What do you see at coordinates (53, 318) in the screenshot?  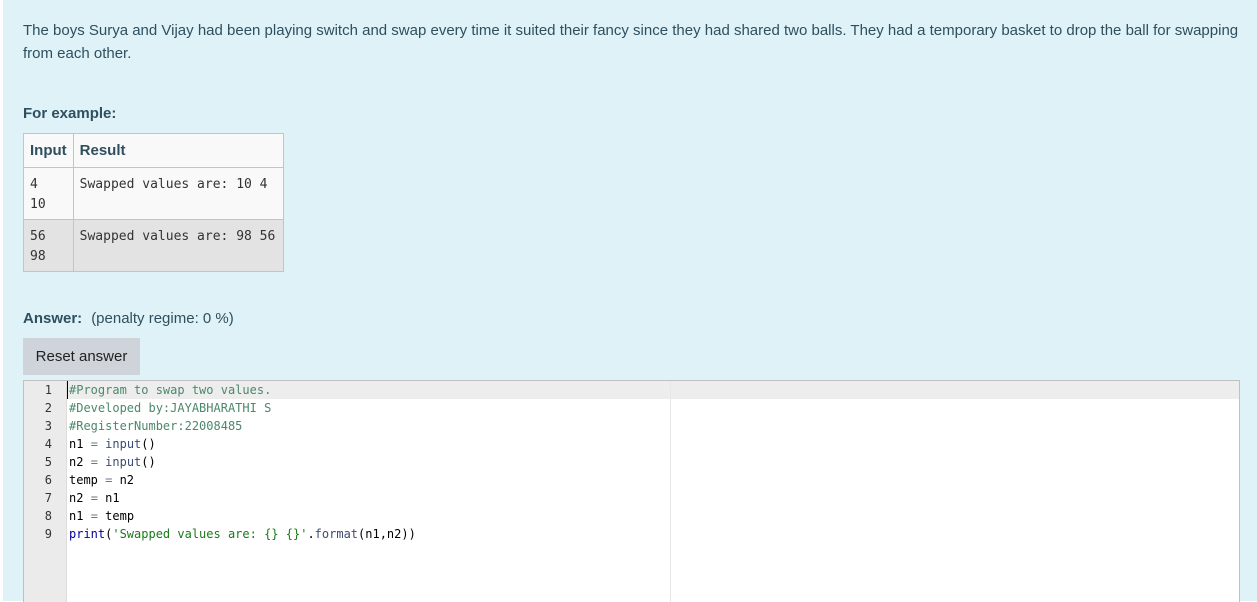 I see `answer-label: Answer:` at bounding box center [53, 318].